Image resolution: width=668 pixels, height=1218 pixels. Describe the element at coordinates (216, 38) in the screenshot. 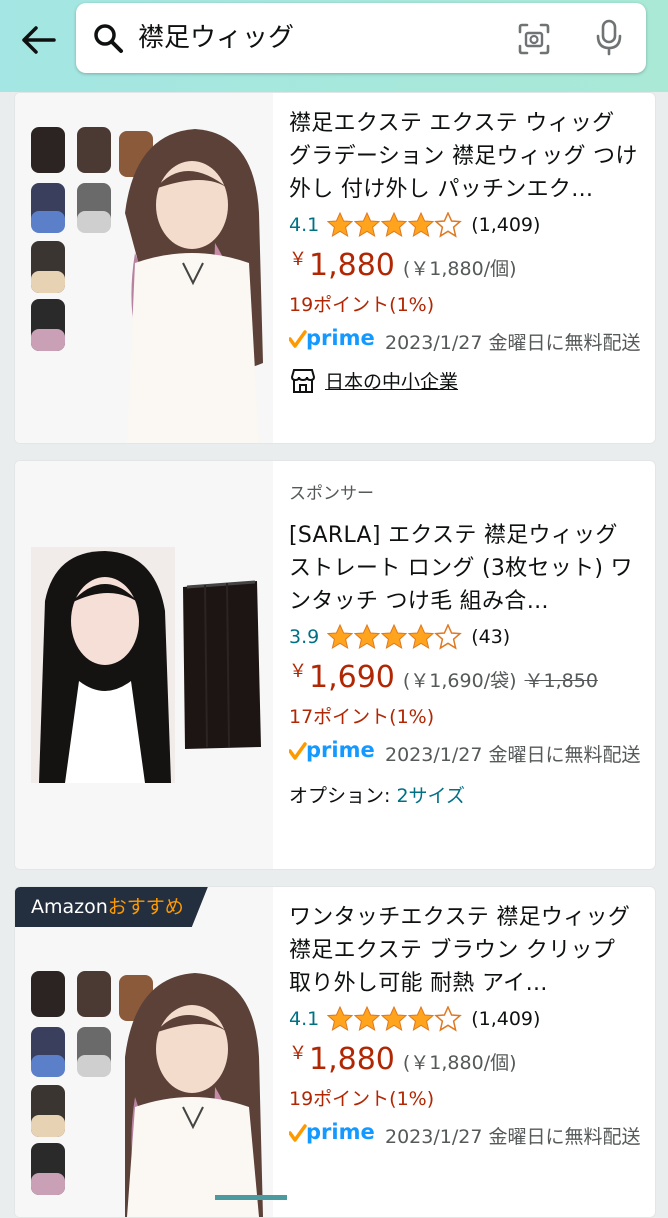

I see `search-input: 襟足ウィッグ` at that location.